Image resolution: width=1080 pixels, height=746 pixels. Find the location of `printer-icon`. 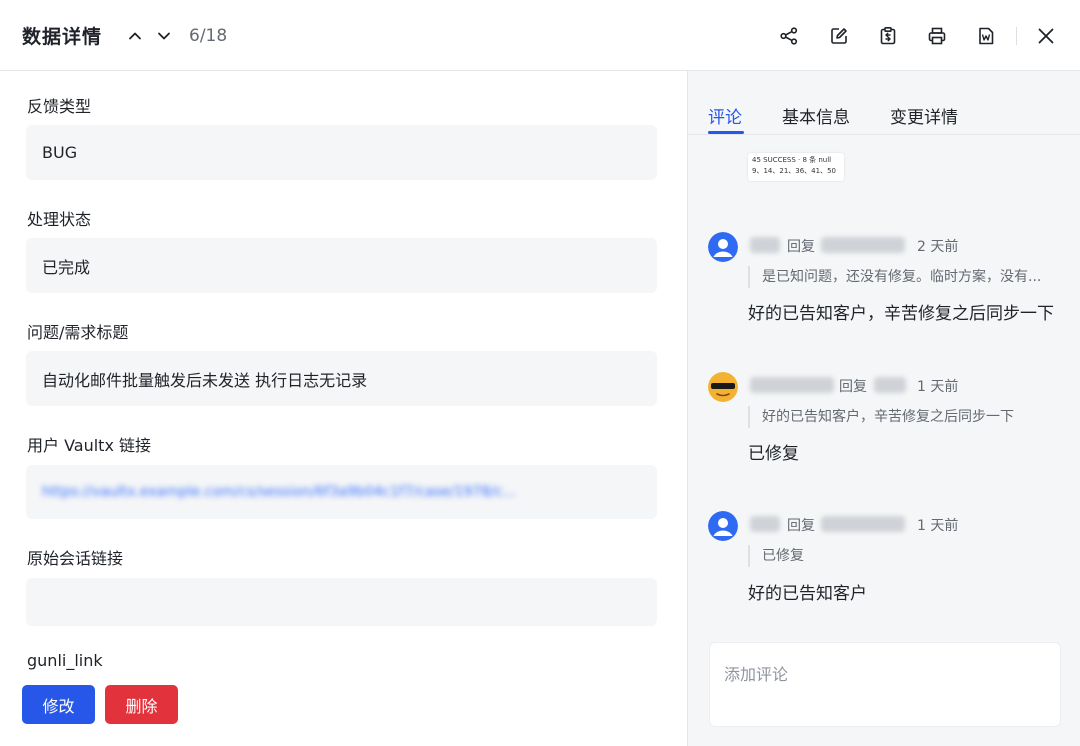

printer-icon is located at coordinates (937, 36).